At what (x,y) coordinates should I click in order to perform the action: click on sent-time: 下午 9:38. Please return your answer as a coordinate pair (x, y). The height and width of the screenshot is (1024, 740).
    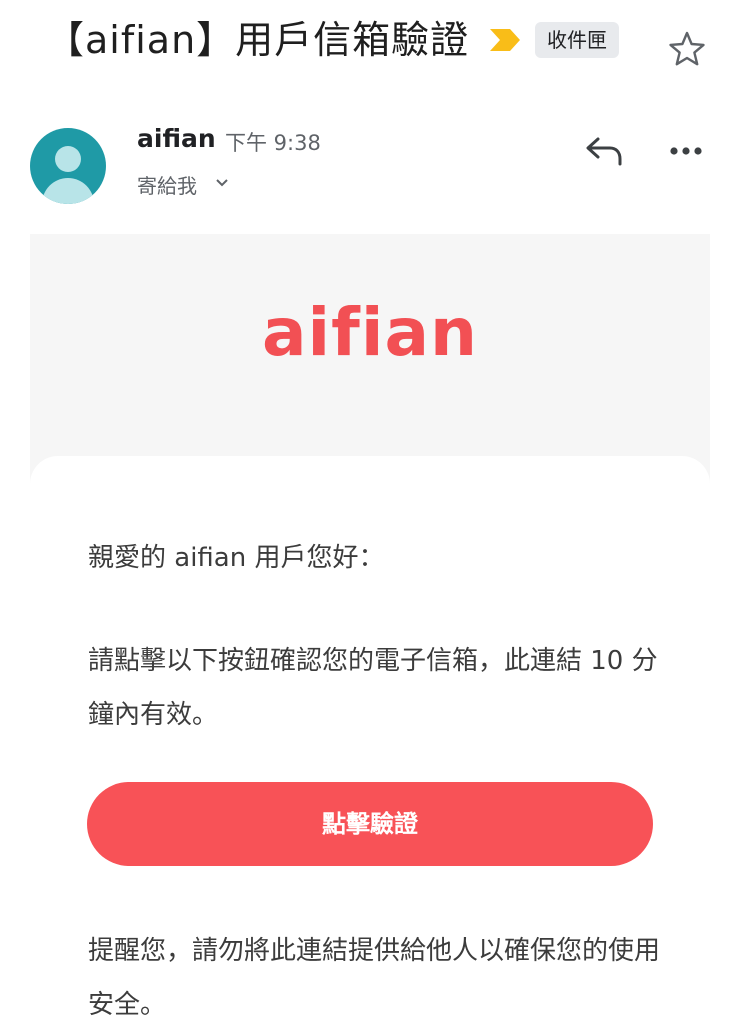
    Looking at the image, I should click on (273, 143).